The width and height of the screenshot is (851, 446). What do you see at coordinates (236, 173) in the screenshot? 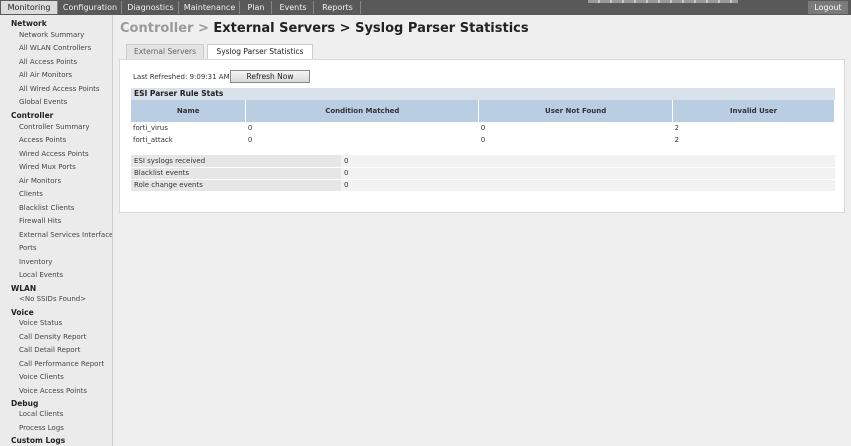
I see `summary-label-blacklist-events: Blacklist events` at bounding box center [236, 173].